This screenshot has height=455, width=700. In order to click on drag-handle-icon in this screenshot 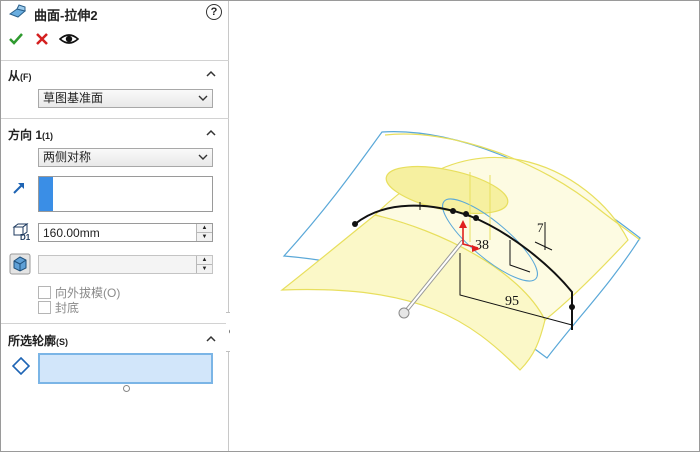, I will do `click(404, 313)`.